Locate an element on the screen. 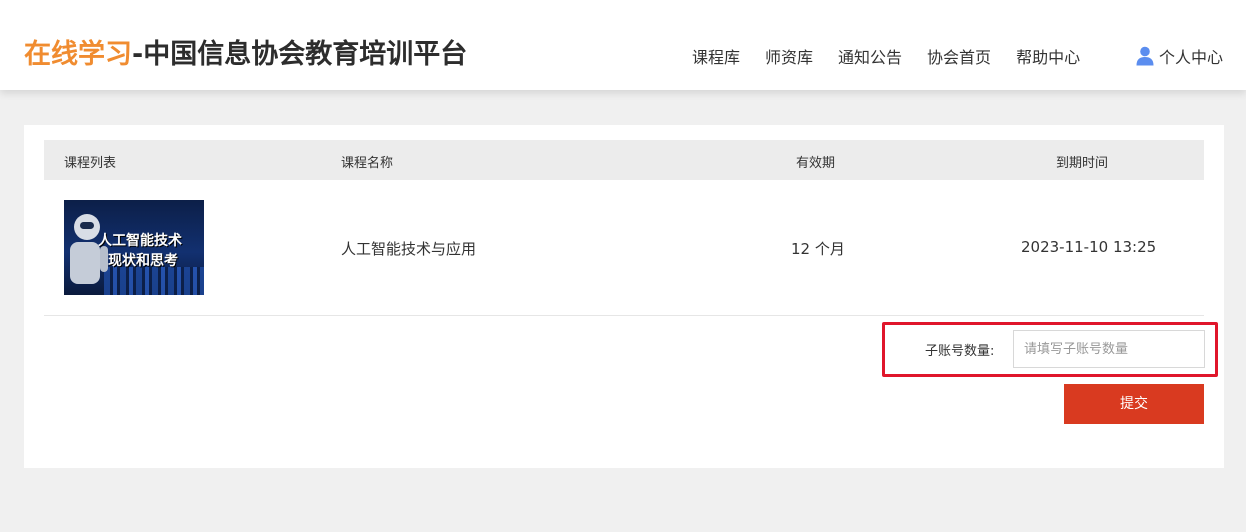 The height and width of the screenshot is (532, 1246). user-icon is located at coordinates (1145, 56).